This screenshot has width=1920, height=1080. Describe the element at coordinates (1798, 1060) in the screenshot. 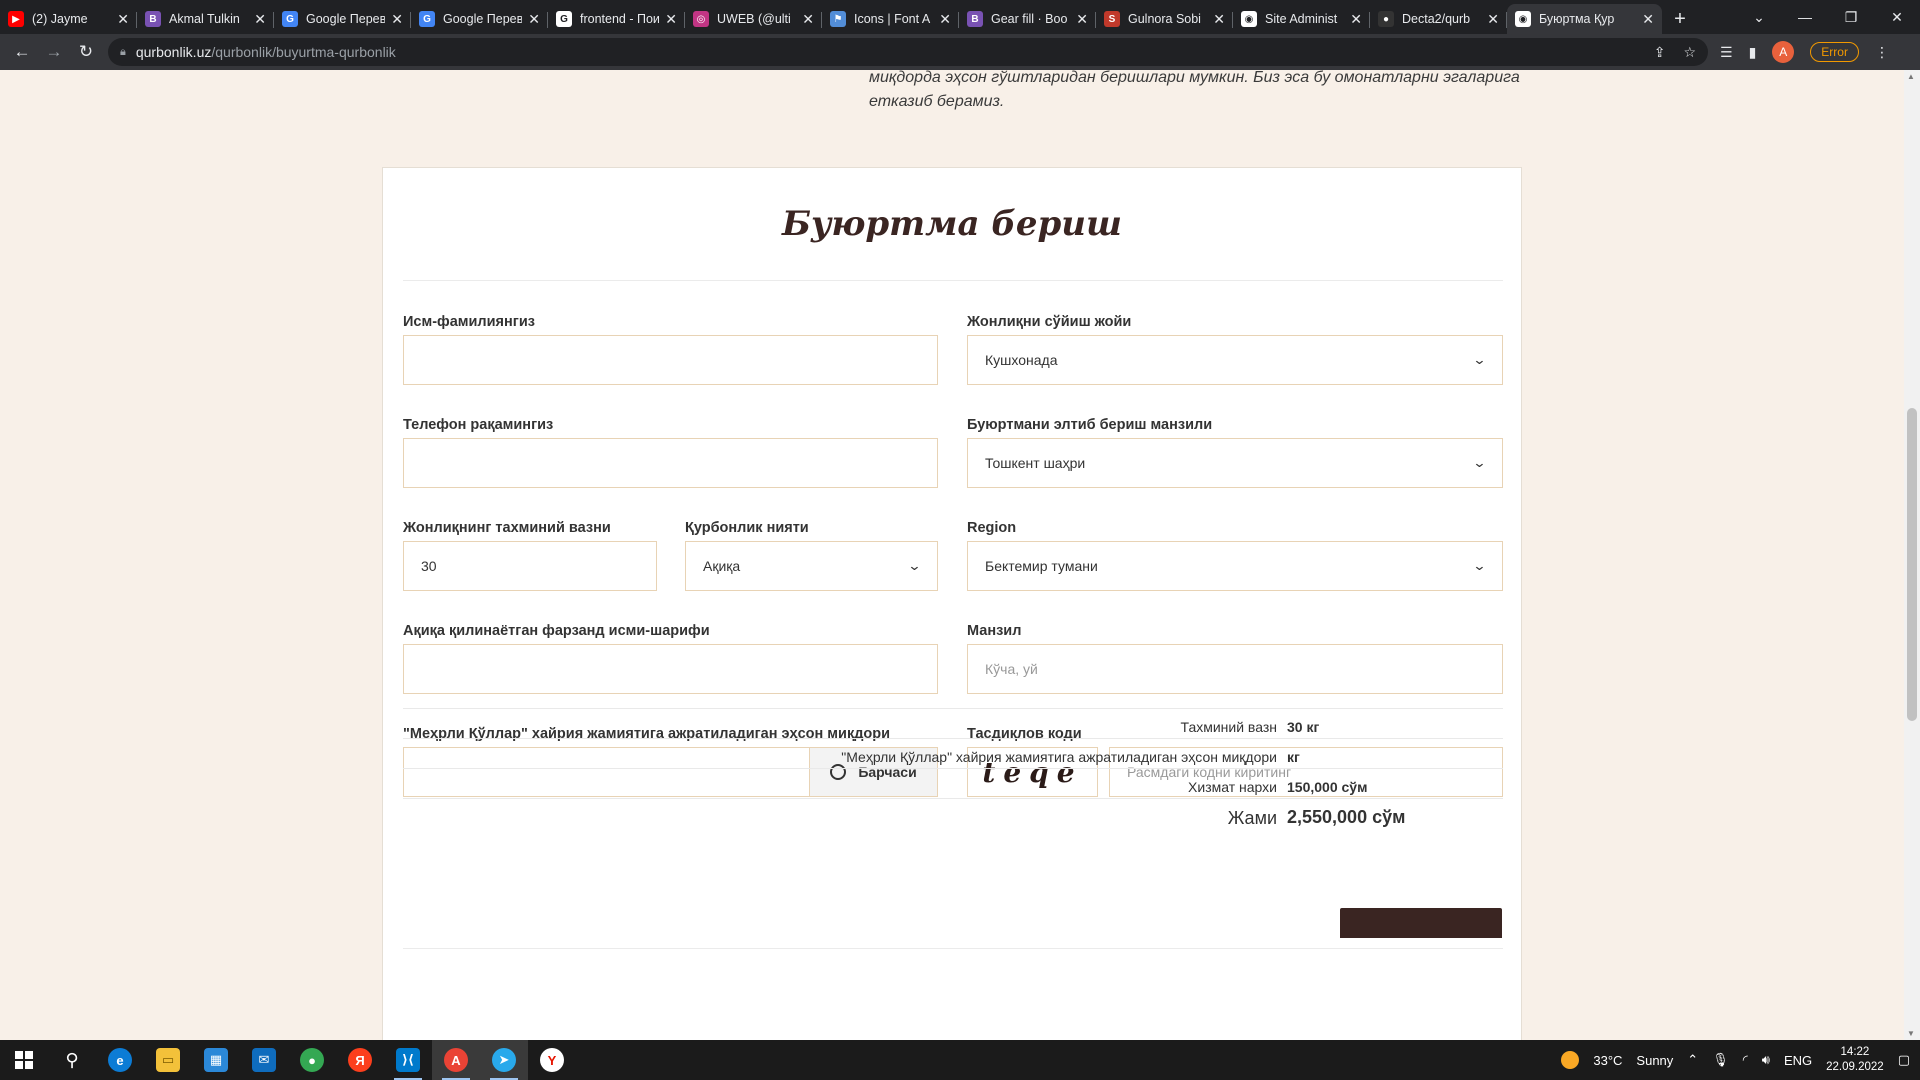

I see `language-indicator: ENG` at that location.